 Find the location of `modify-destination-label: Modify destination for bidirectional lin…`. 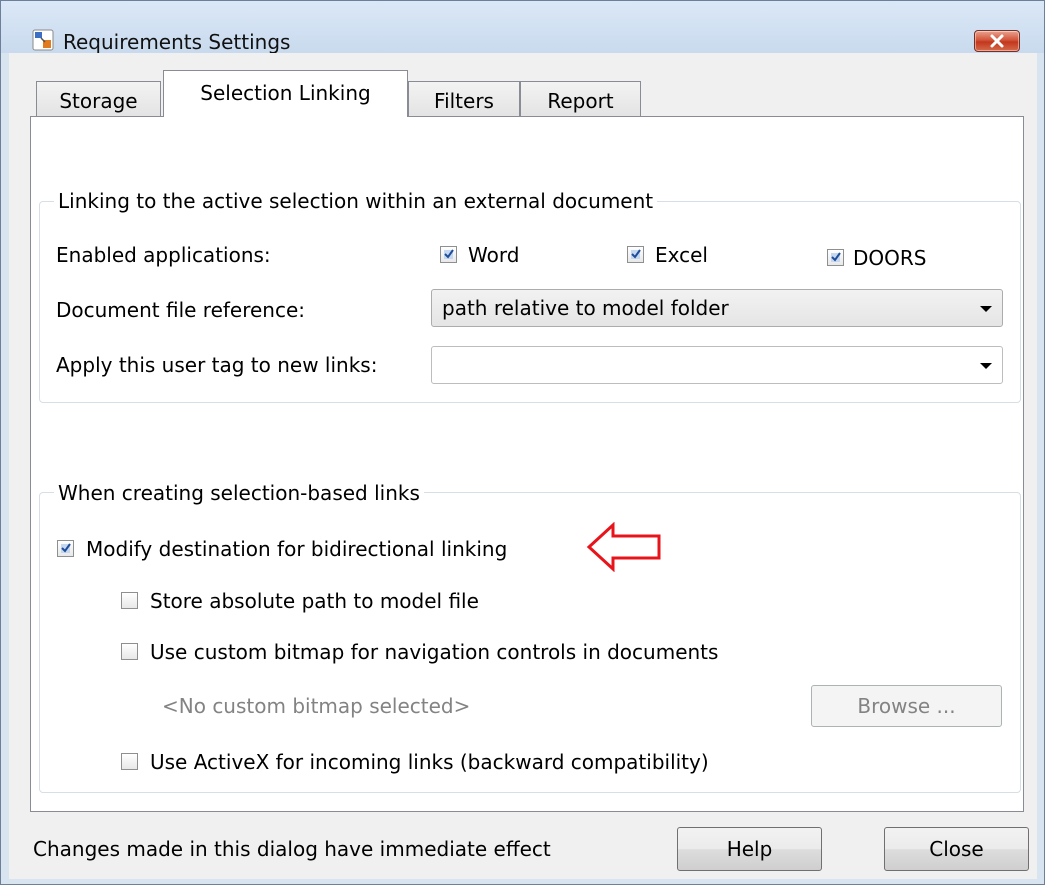

modify-destination-label: Modify destination for bidirectional lin… is located at coordinates (297, 549).